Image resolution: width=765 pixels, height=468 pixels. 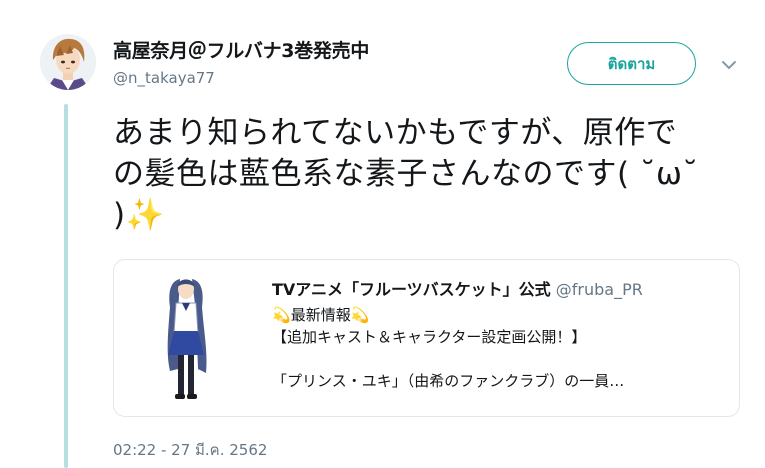 What do you see at coordinates (497, 315) in the screenshot?
I see `quoted-text-line: 💫最新情報💫` at bounding box center [497, 315].